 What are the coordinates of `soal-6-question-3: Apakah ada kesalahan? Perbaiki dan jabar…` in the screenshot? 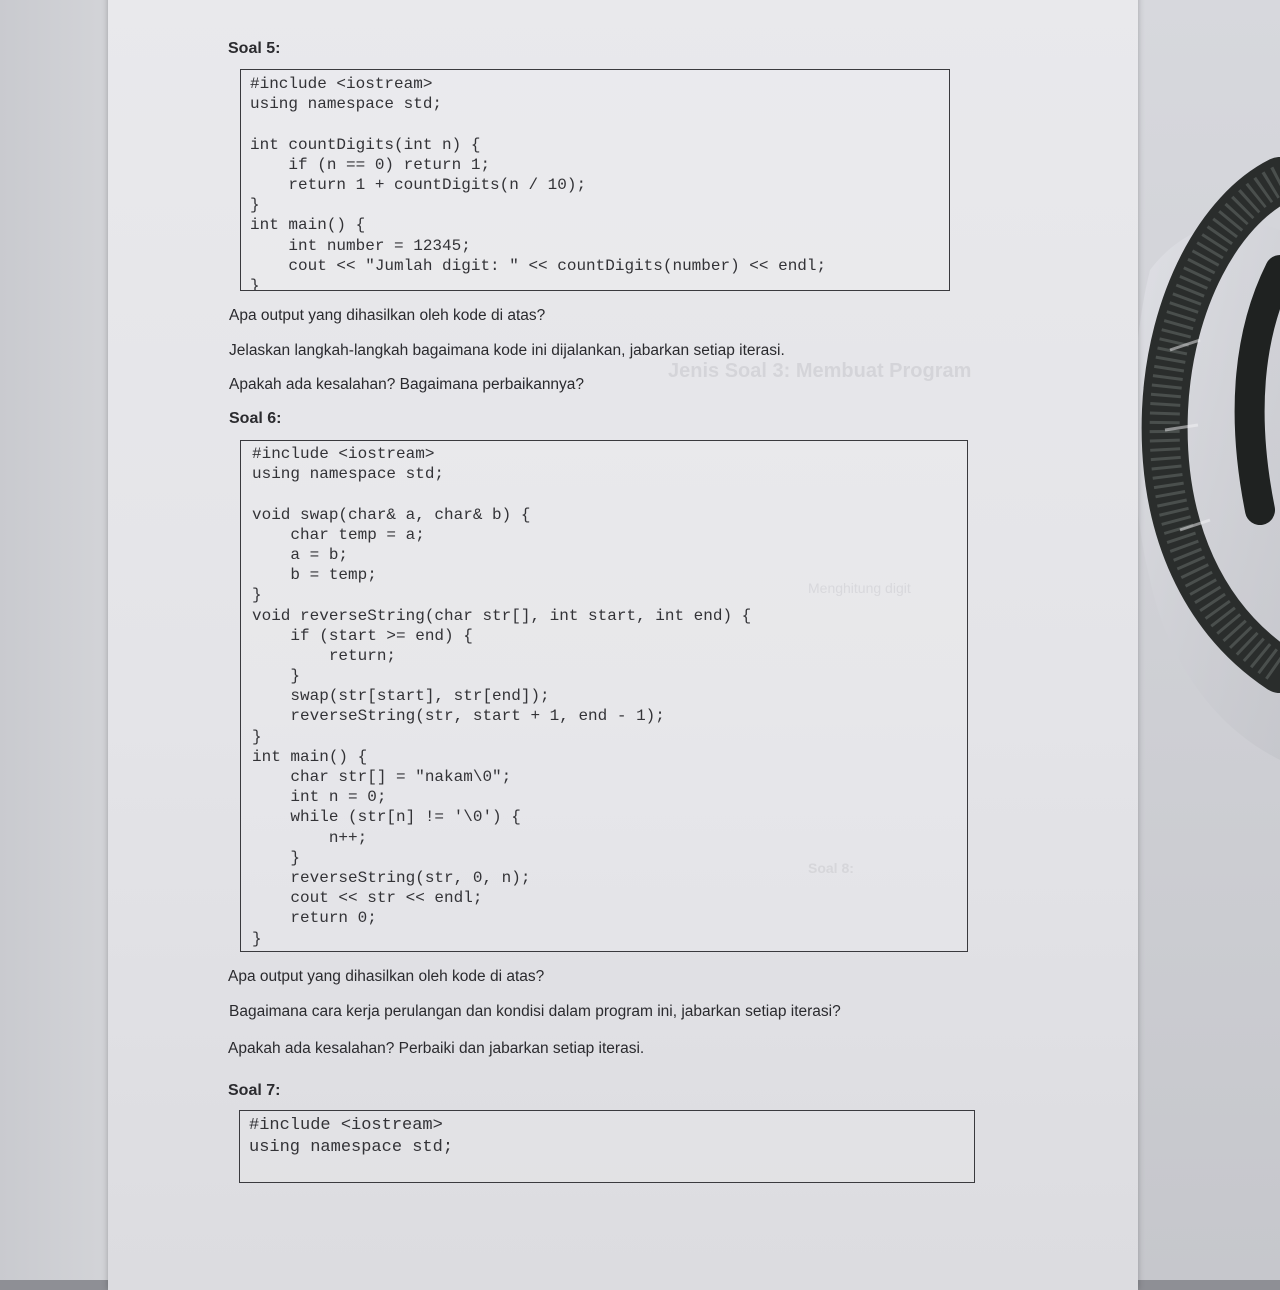 It's located at (436, 1048).